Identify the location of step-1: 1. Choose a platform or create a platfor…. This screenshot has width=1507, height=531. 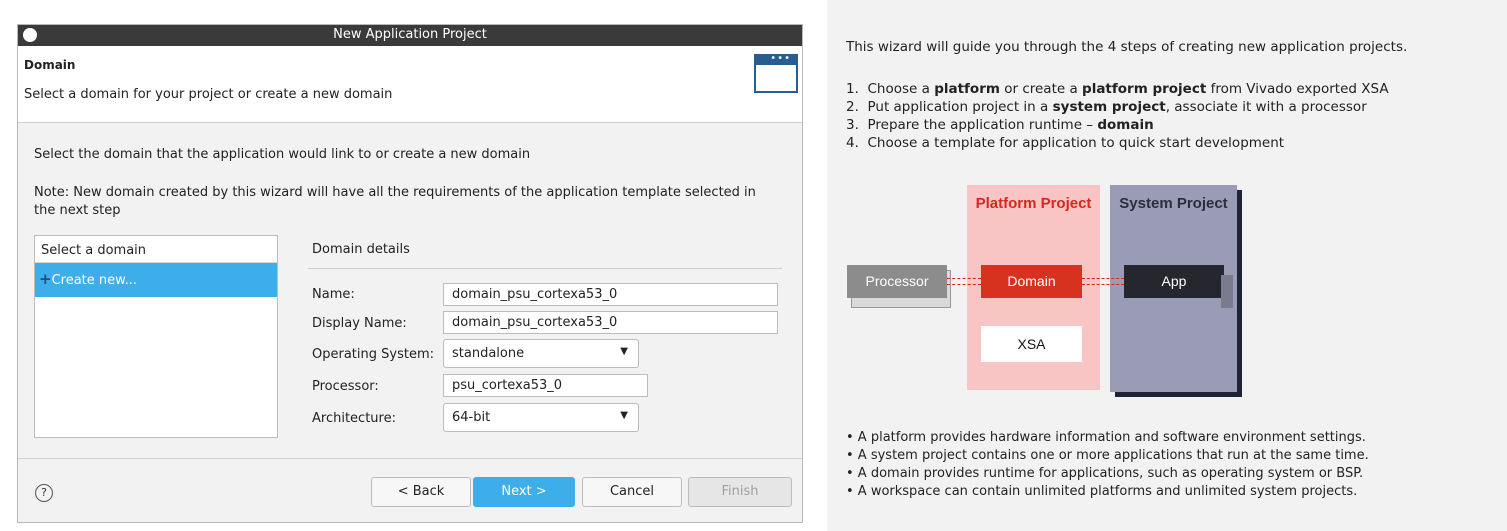
(1117, 89).